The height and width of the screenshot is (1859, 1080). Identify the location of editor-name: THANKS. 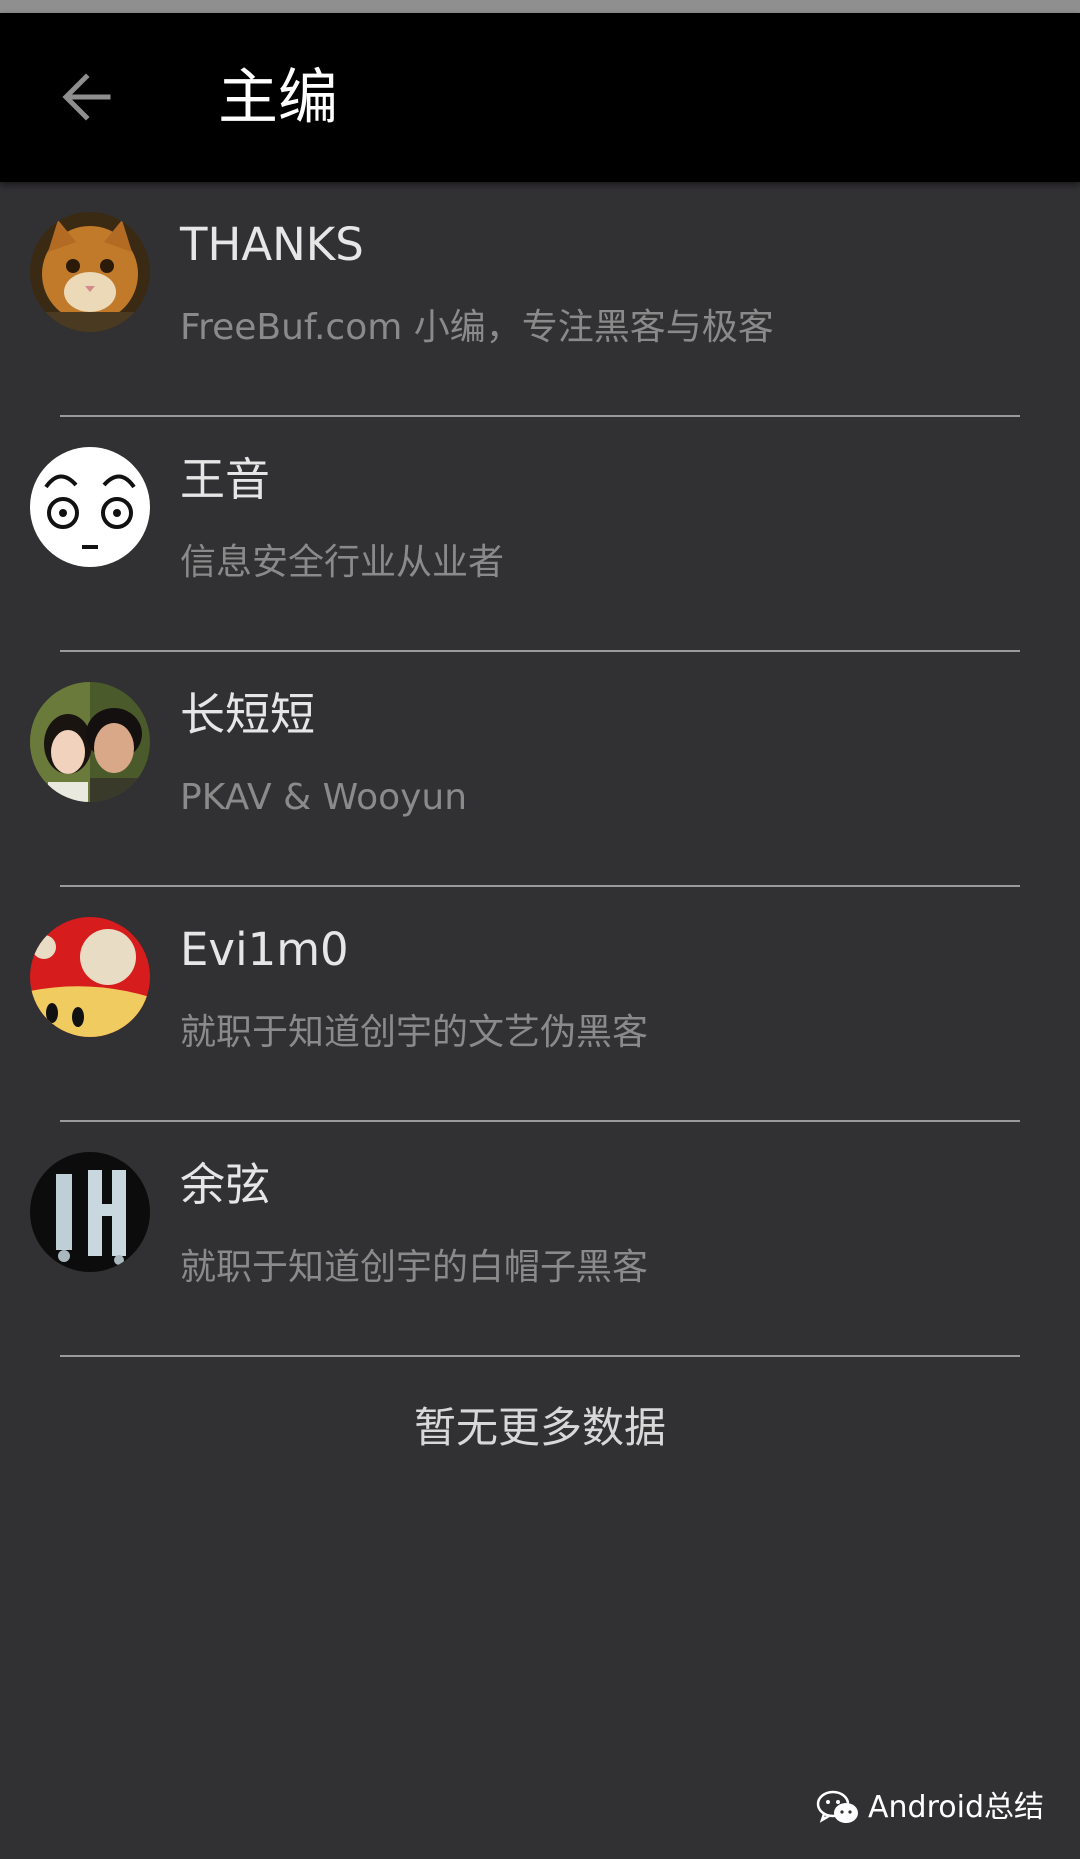
(272, 244).